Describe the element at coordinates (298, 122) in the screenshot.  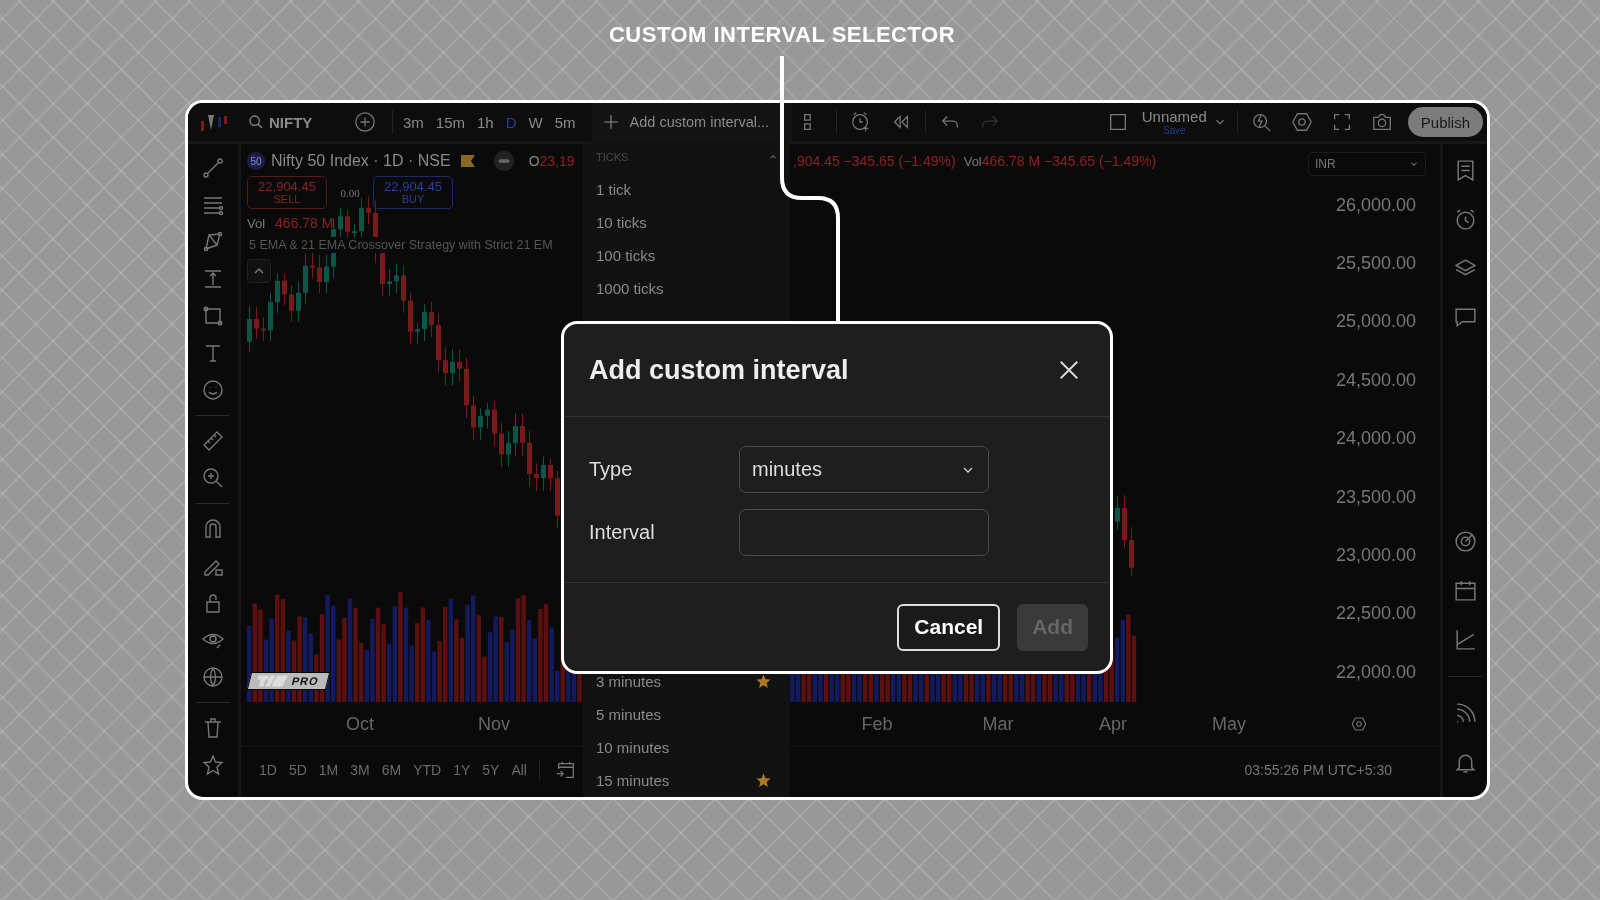
I see `symbol-search-button: NIFTY` at that location.